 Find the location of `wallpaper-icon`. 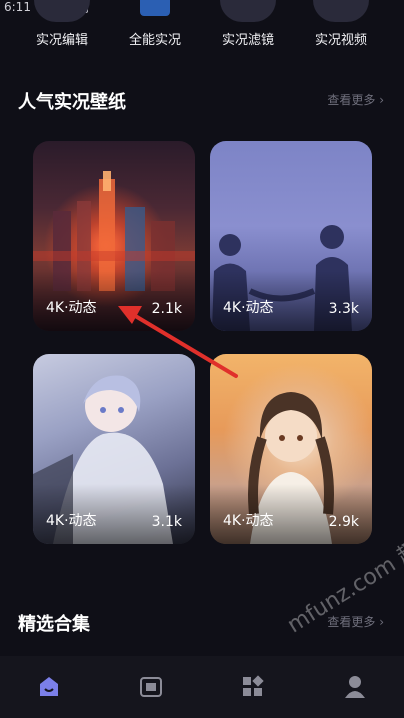

wallpaper-icon is located at coordinates (151, 687).